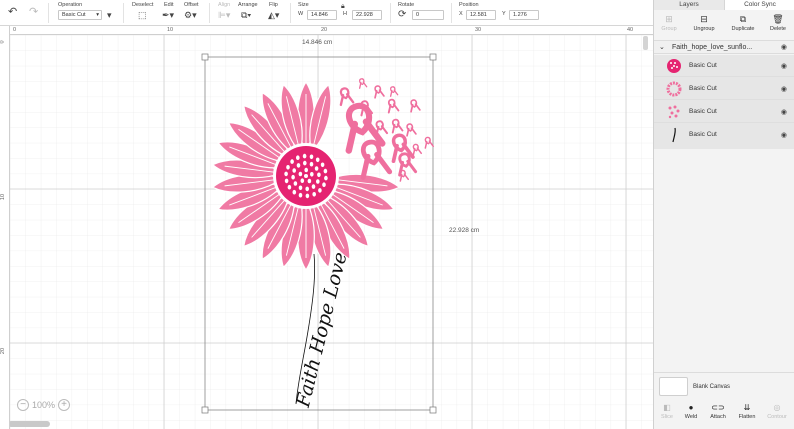 This screenshot has height=429, width=794. I want to click on delete-button: 🗑︎ Delete, so click(778, 23).